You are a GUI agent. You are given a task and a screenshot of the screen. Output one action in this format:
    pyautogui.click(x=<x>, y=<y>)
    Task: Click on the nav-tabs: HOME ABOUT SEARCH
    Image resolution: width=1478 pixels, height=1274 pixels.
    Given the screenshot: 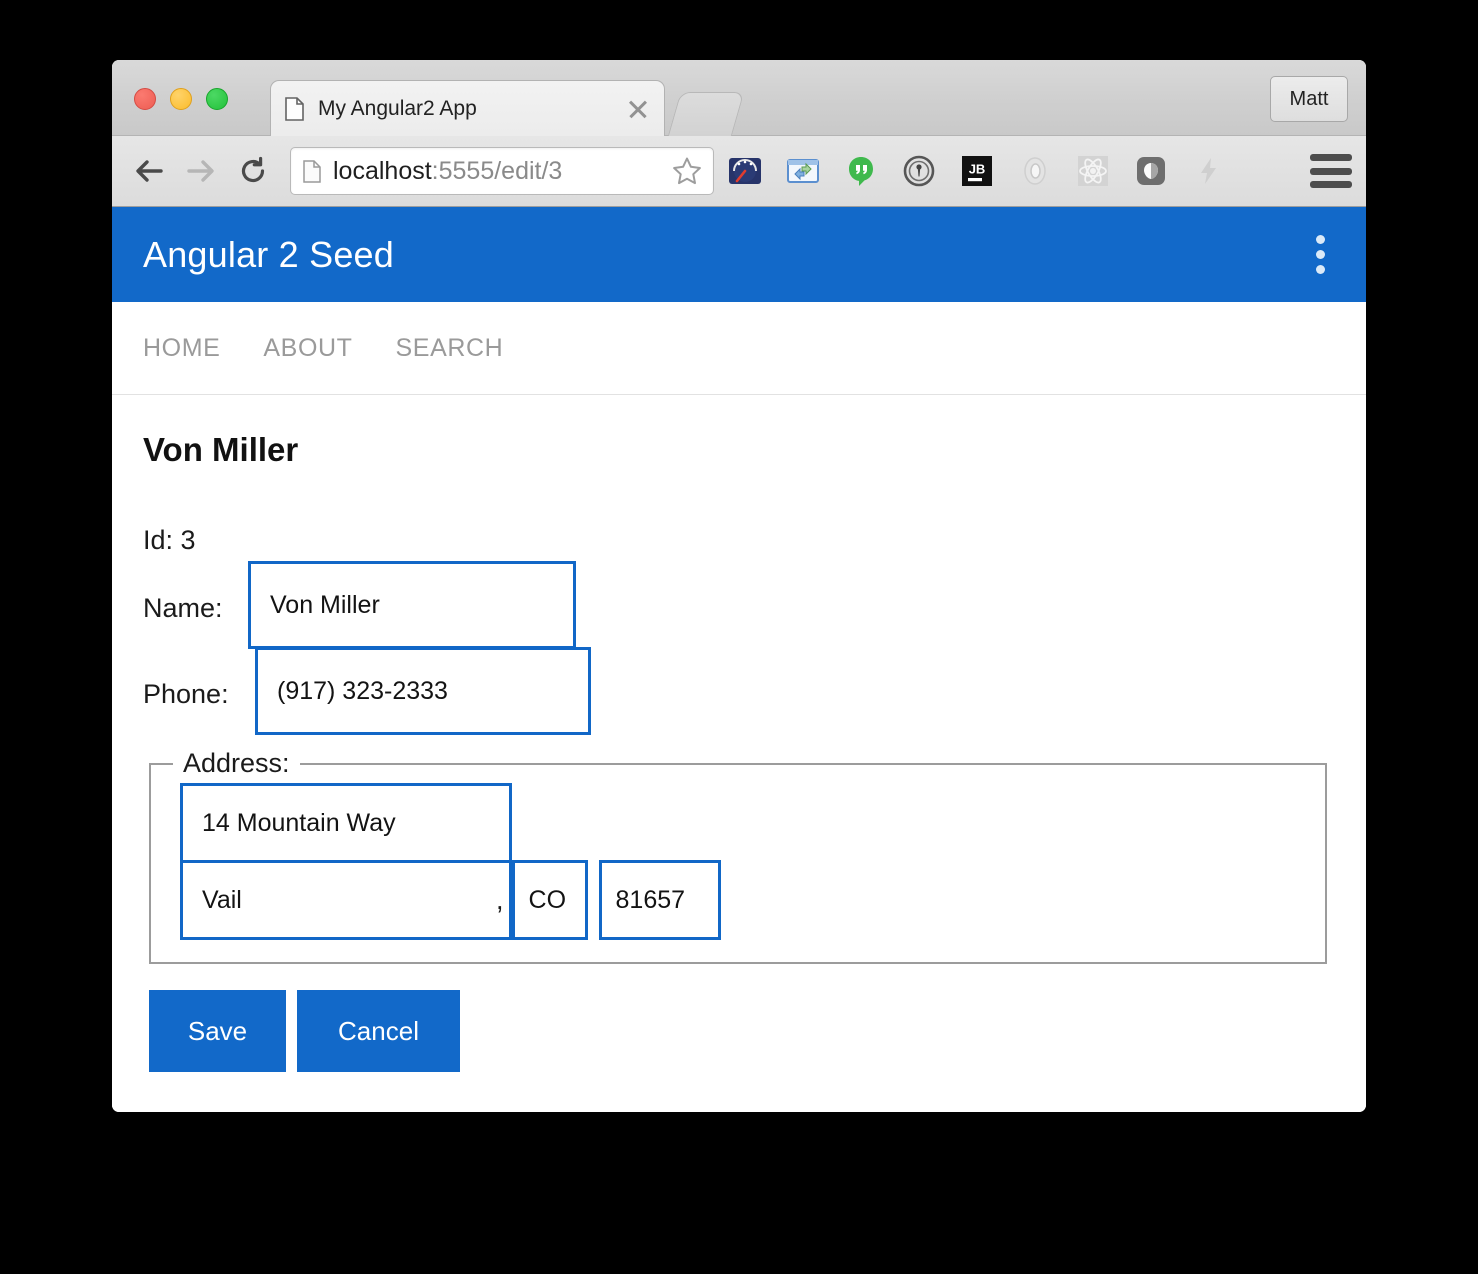 What is the action you would take?
    pyautogui.click(x=739, y=348)
    